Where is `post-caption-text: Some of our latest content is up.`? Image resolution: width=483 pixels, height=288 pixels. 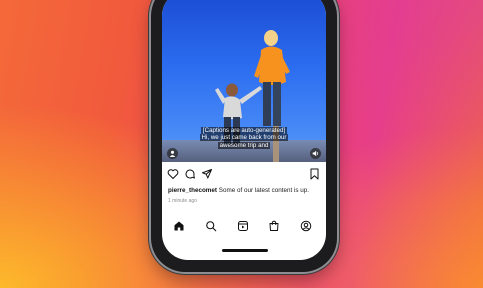 post-caption-text: Some of our latest content is up. is located at coordinates (264, 190).